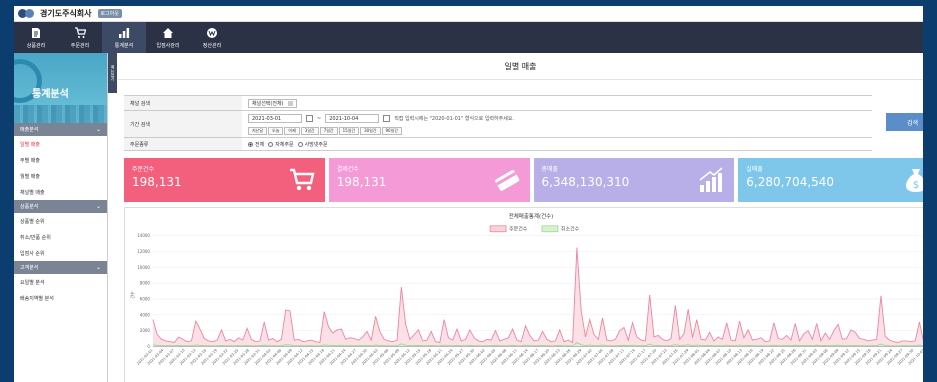 This screenshot has width=937, height=382. What do you see at coordinates (50, 94) in the screenshot?
I see `sidebar-title: 통계분석` at bounding box center [50, 94].